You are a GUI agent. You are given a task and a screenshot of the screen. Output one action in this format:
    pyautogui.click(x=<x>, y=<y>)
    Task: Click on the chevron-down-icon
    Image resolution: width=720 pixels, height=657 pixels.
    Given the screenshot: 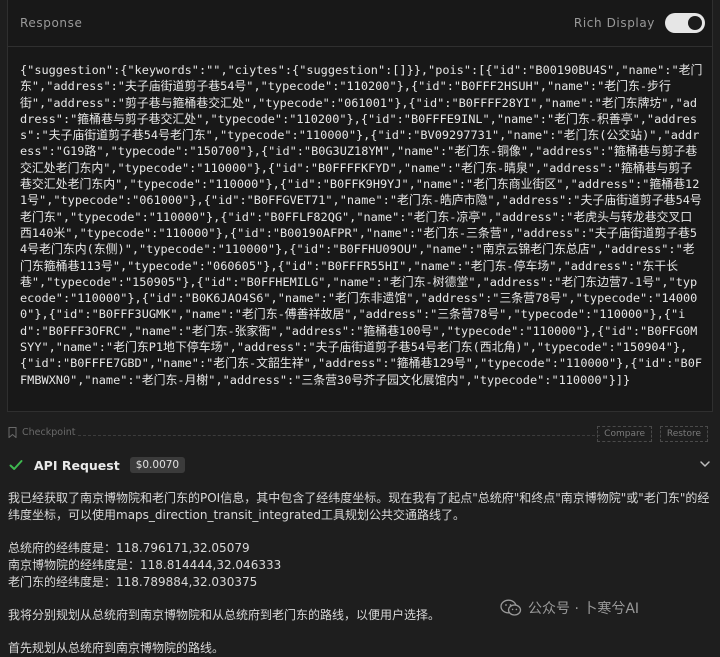 What is the action you would take?
    pyautogui.click(x=705, y=464)
    